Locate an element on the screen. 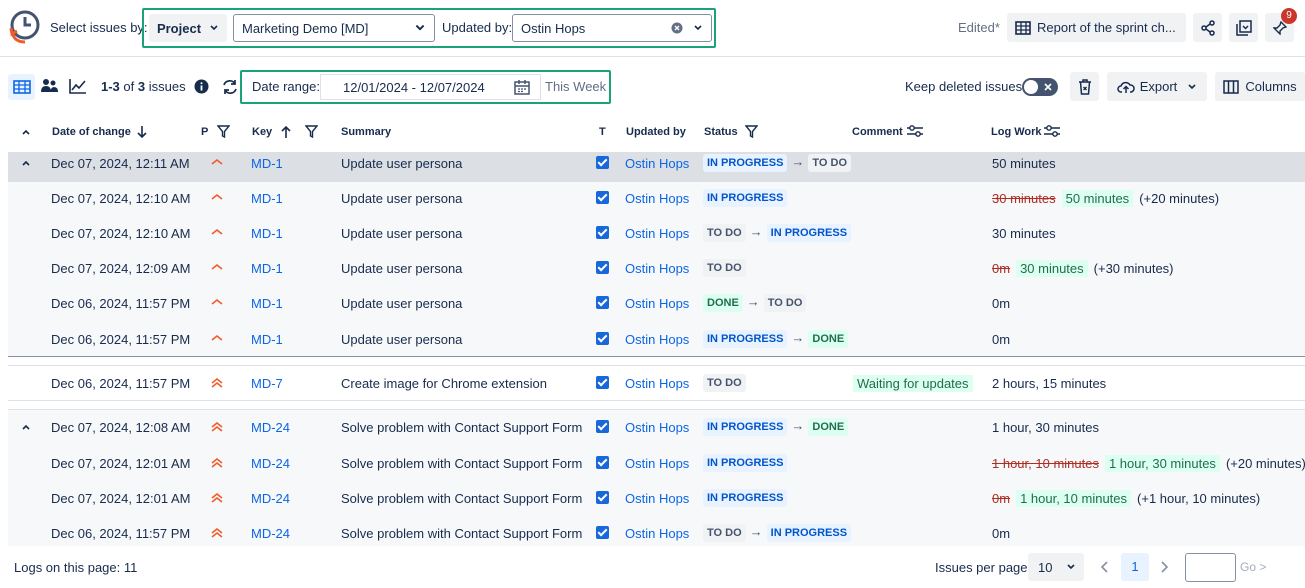 Image resolution: width=1305 pixels, height=588 pixels. collapse-all-icon is located at coordinates (26, 132).